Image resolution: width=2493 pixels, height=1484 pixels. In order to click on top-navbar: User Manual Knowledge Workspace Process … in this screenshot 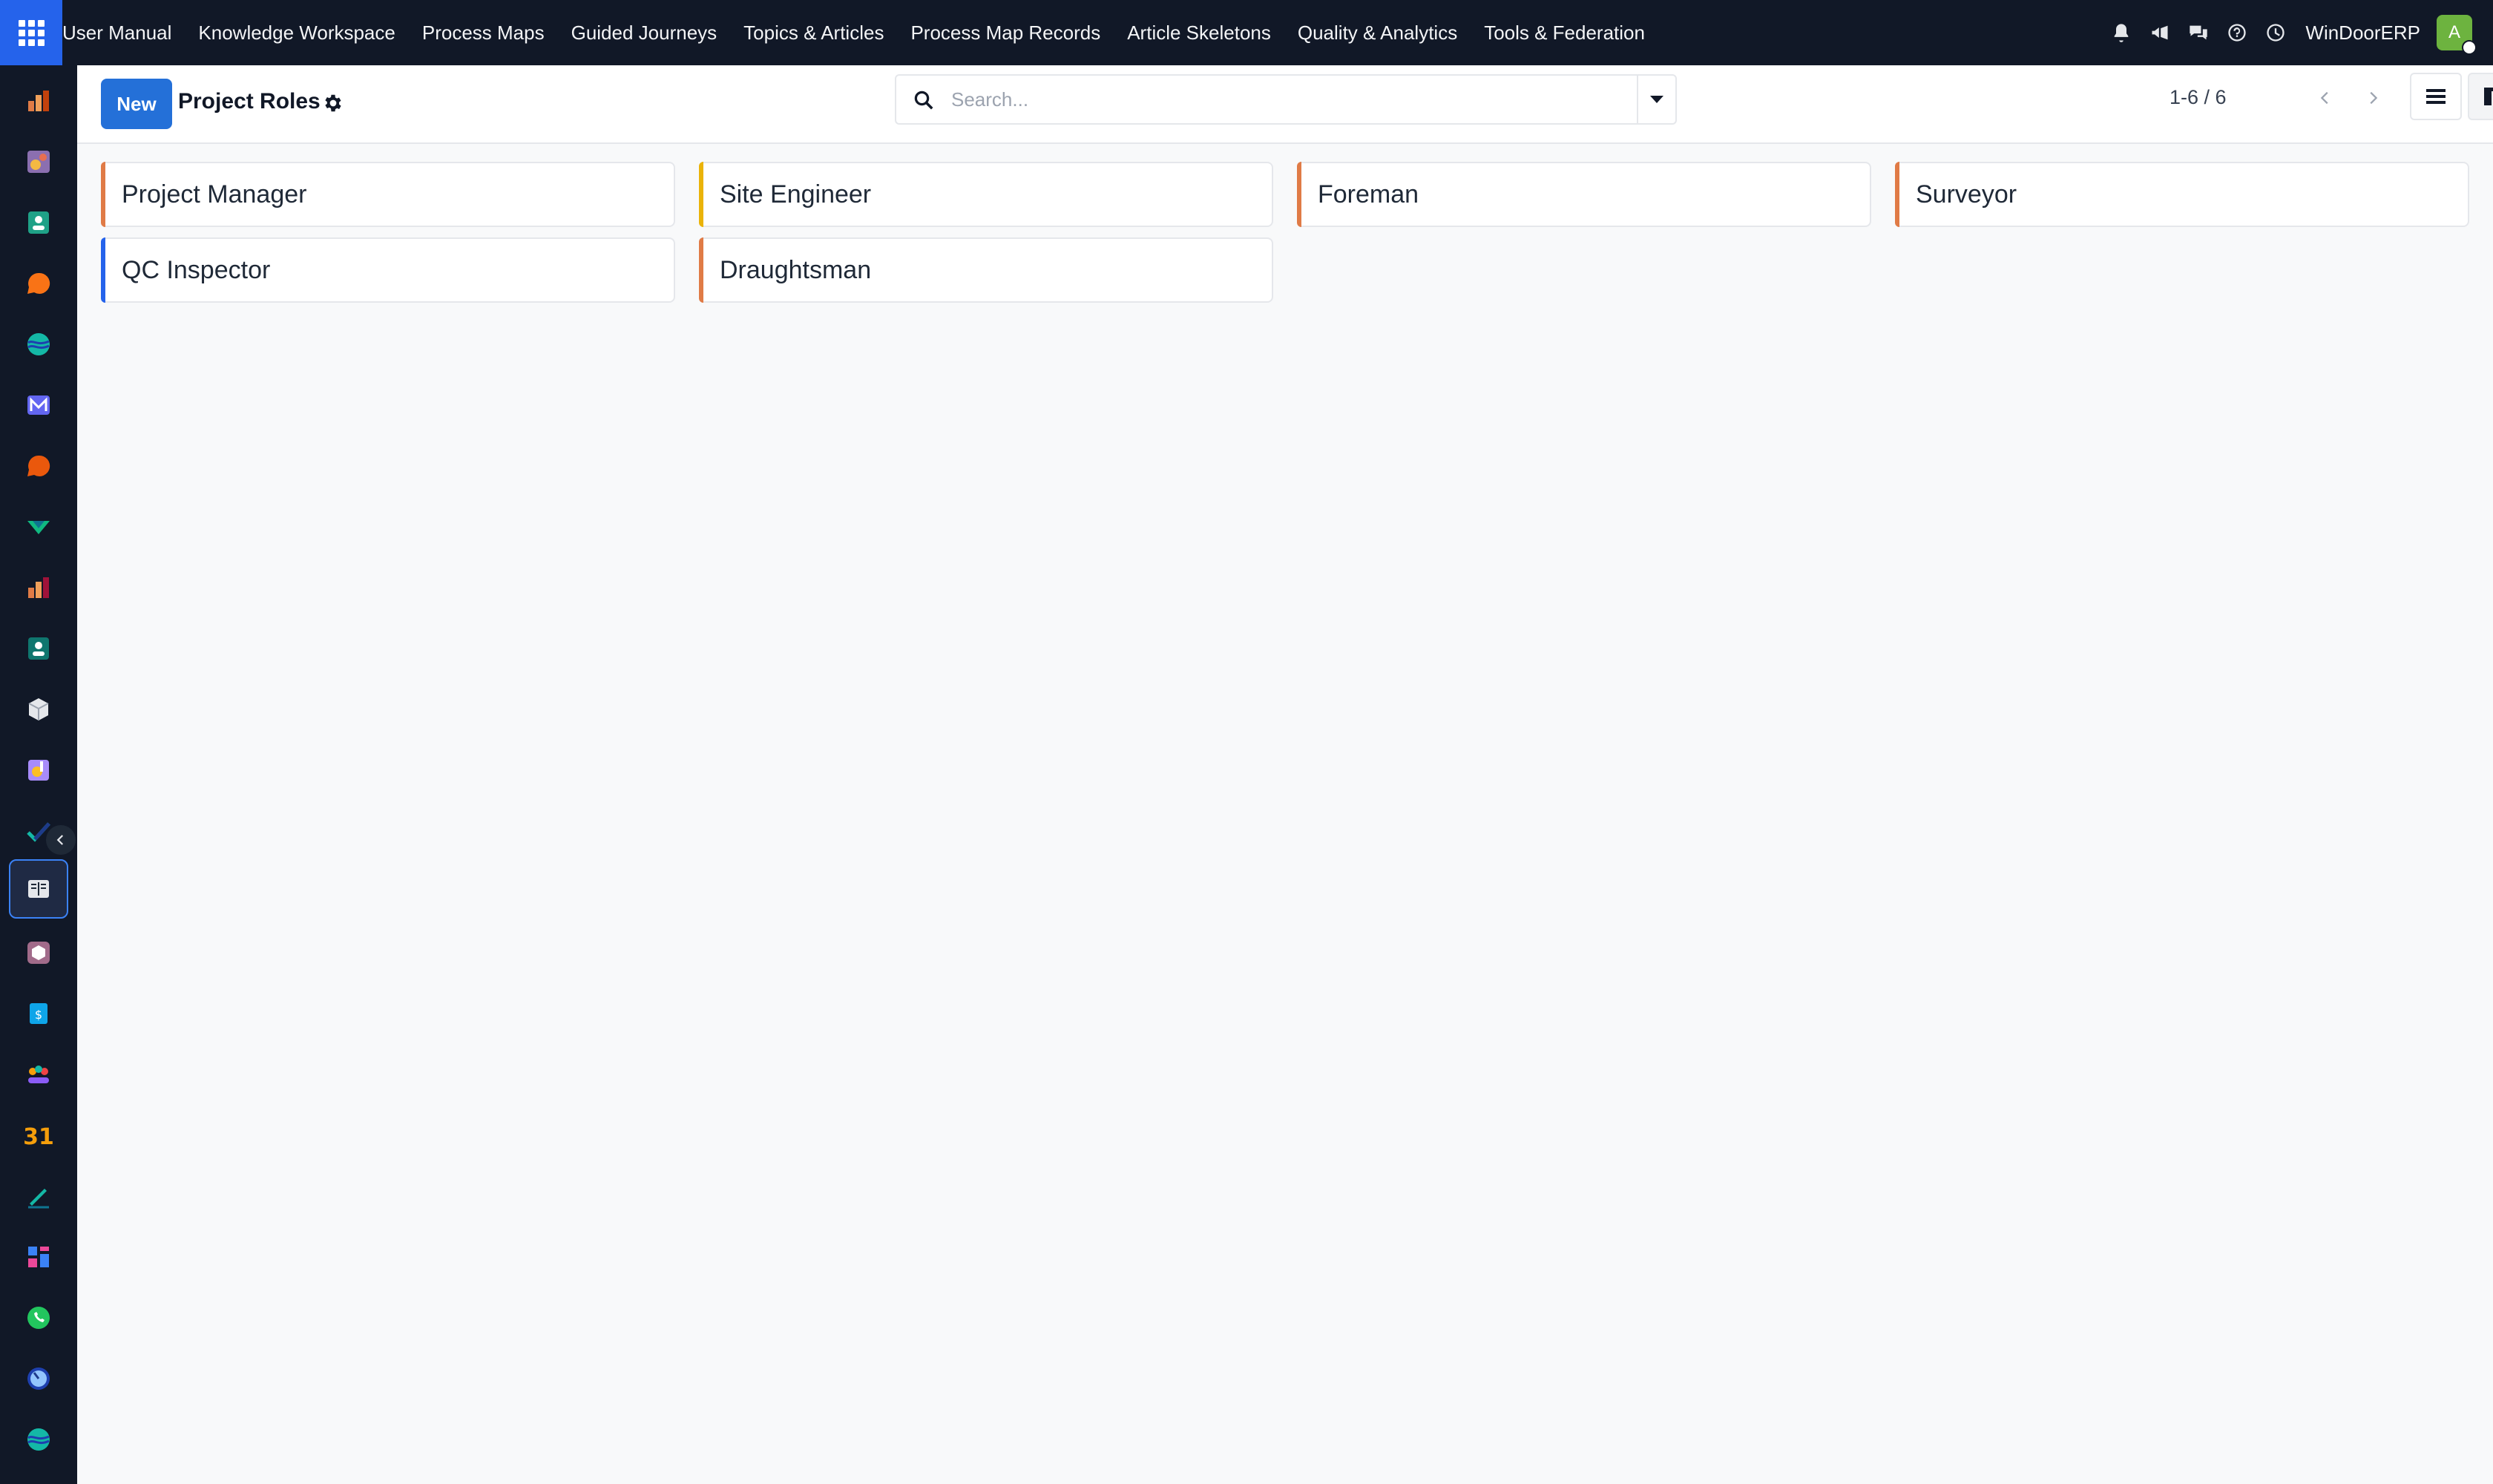, I will do `click(1246, 32)`.